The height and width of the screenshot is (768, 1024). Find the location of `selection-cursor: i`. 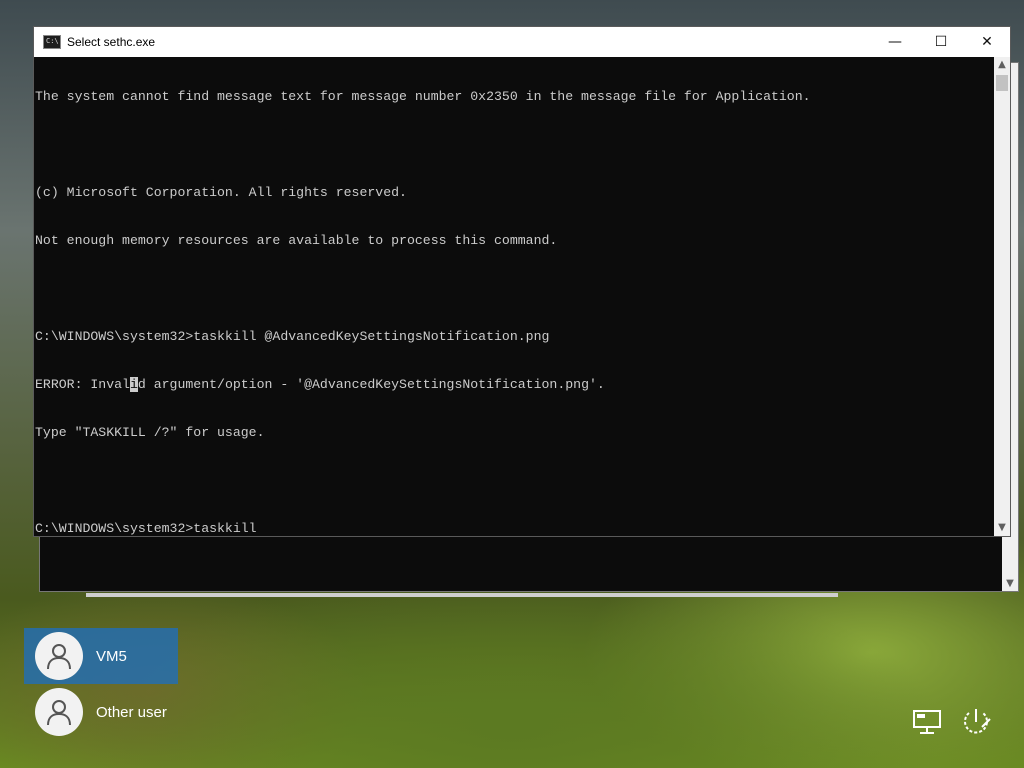

selection-cursor: i is located at coordinates (133, 384).